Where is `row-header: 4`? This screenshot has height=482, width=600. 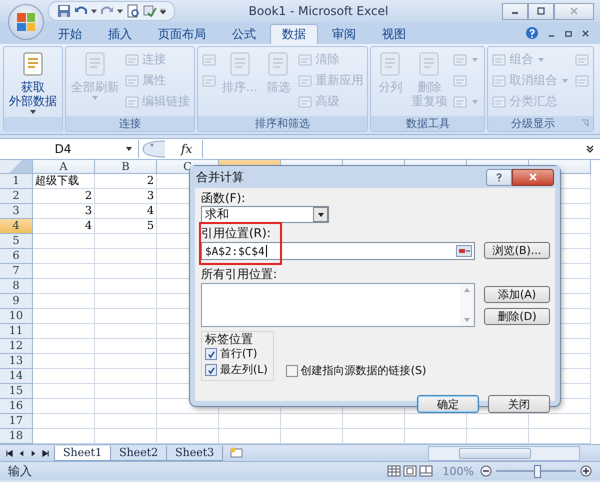 row-header: 4 is located at coordinates (16, 226).